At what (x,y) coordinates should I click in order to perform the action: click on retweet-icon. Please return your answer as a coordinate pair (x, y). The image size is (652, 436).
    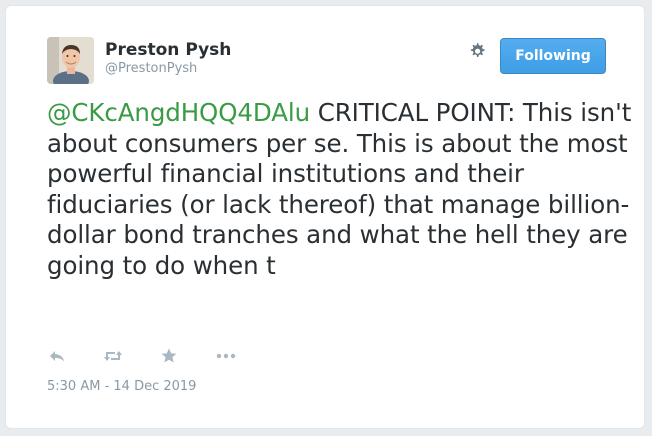
    Looking at the image, I should click on (113, 356).